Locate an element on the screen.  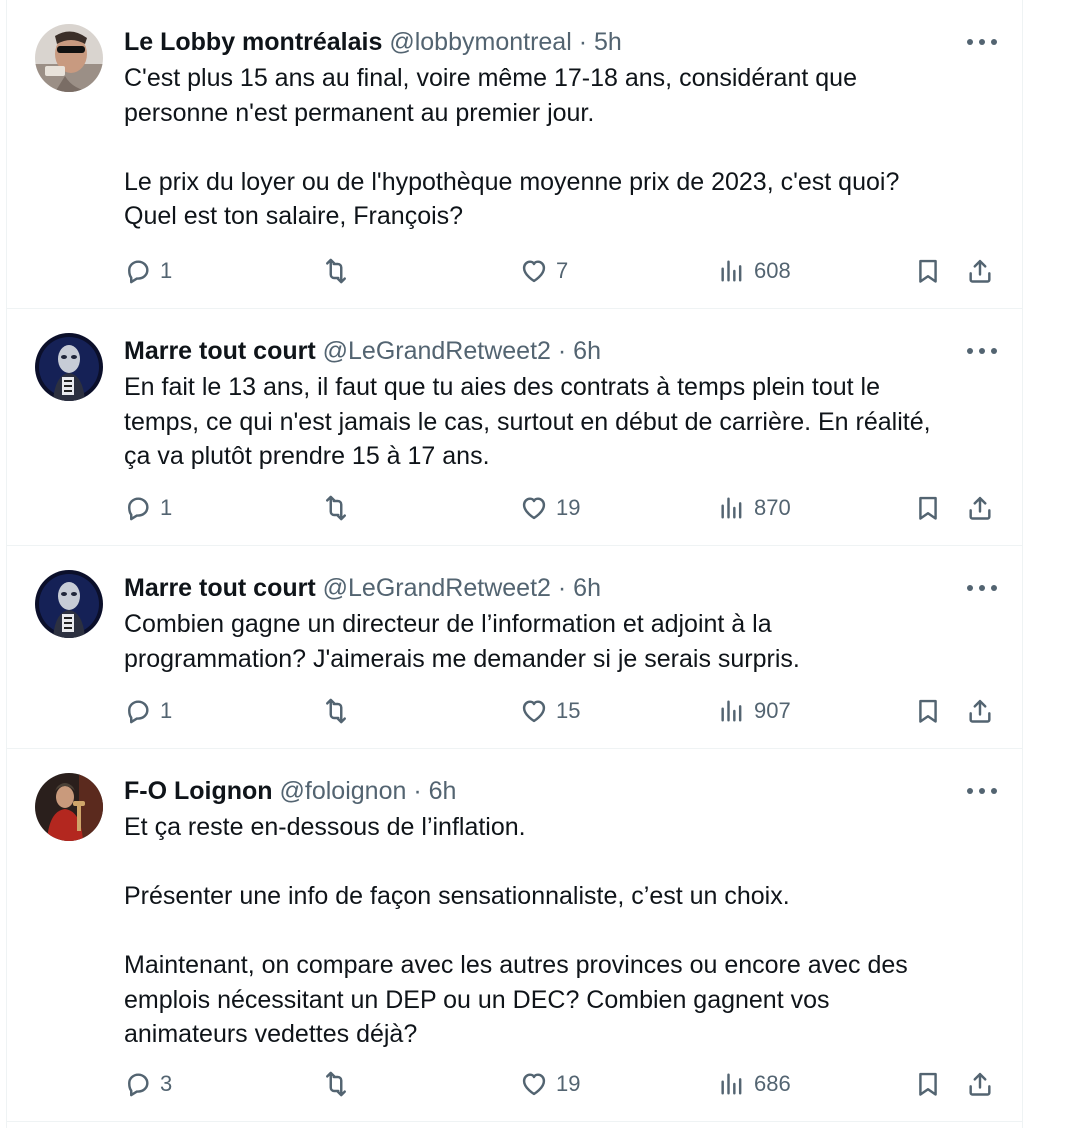
views-button: 870 is located at coordinates (754, 508).